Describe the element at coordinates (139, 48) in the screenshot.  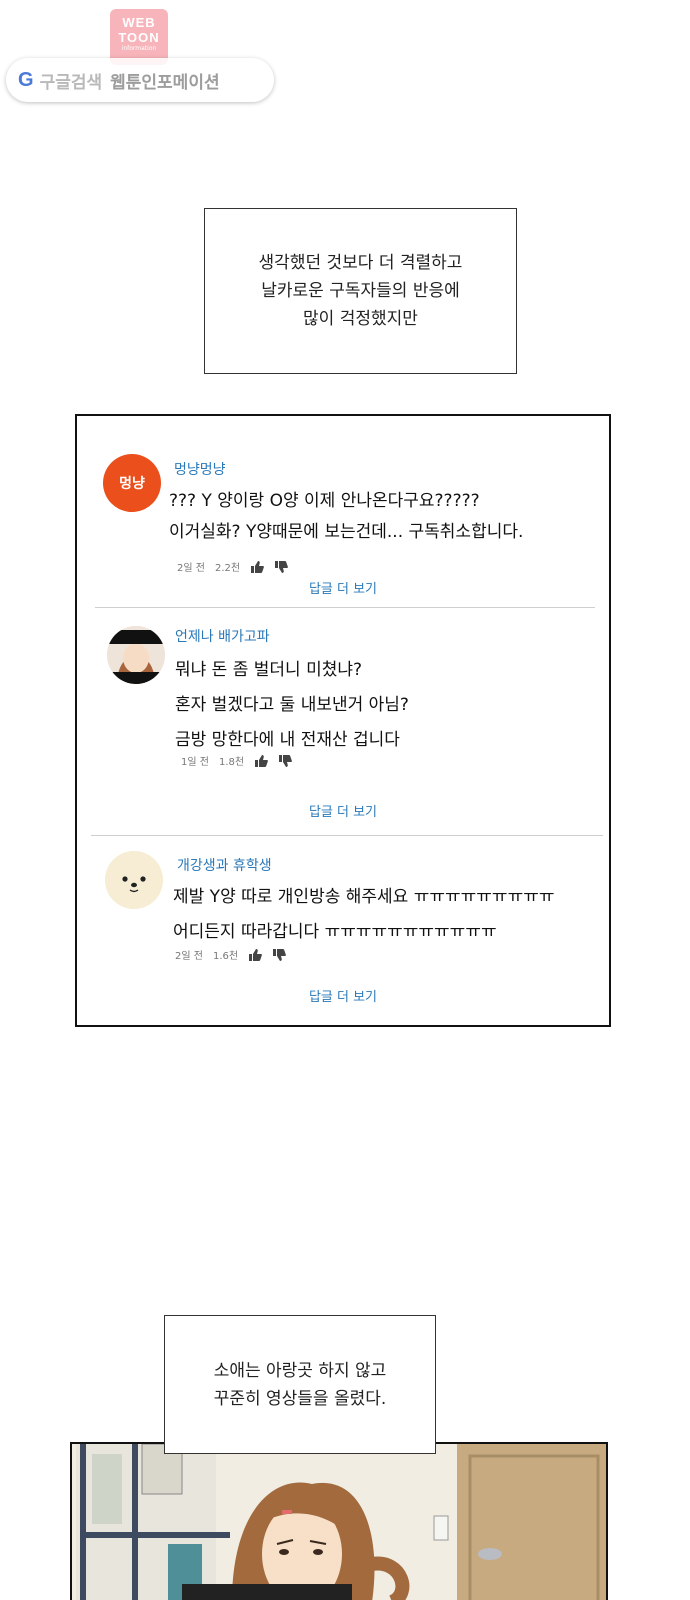
I see `logo-text-information: information` at that location.